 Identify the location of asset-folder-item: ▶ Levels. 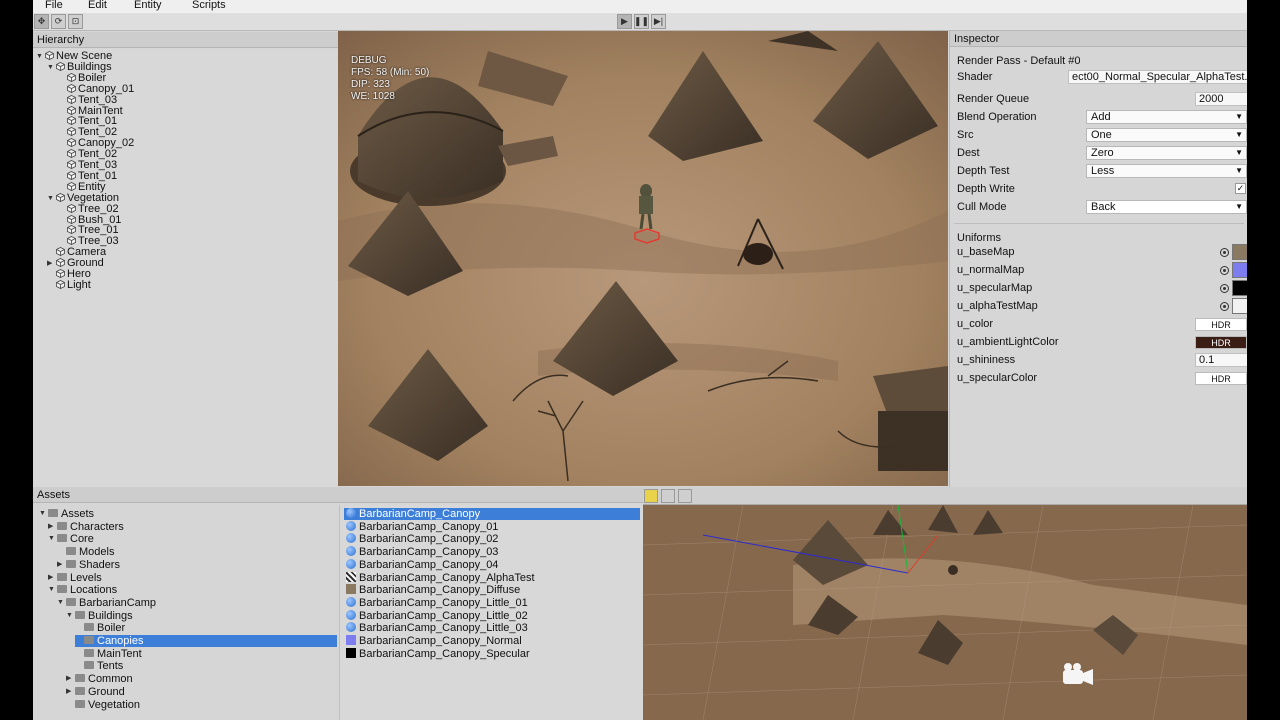
(75, 578).